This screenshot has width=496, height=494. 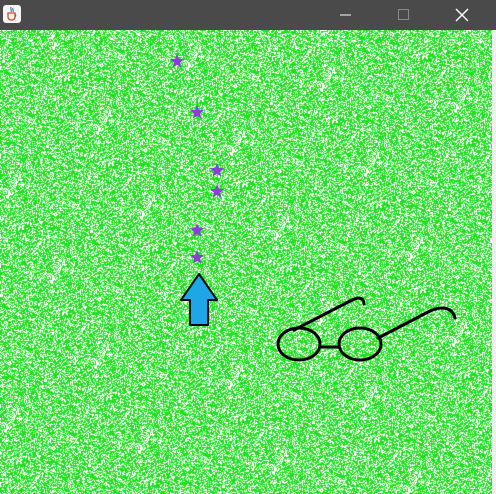 I want to click on maximize-icon, so click(x=403, y=14).